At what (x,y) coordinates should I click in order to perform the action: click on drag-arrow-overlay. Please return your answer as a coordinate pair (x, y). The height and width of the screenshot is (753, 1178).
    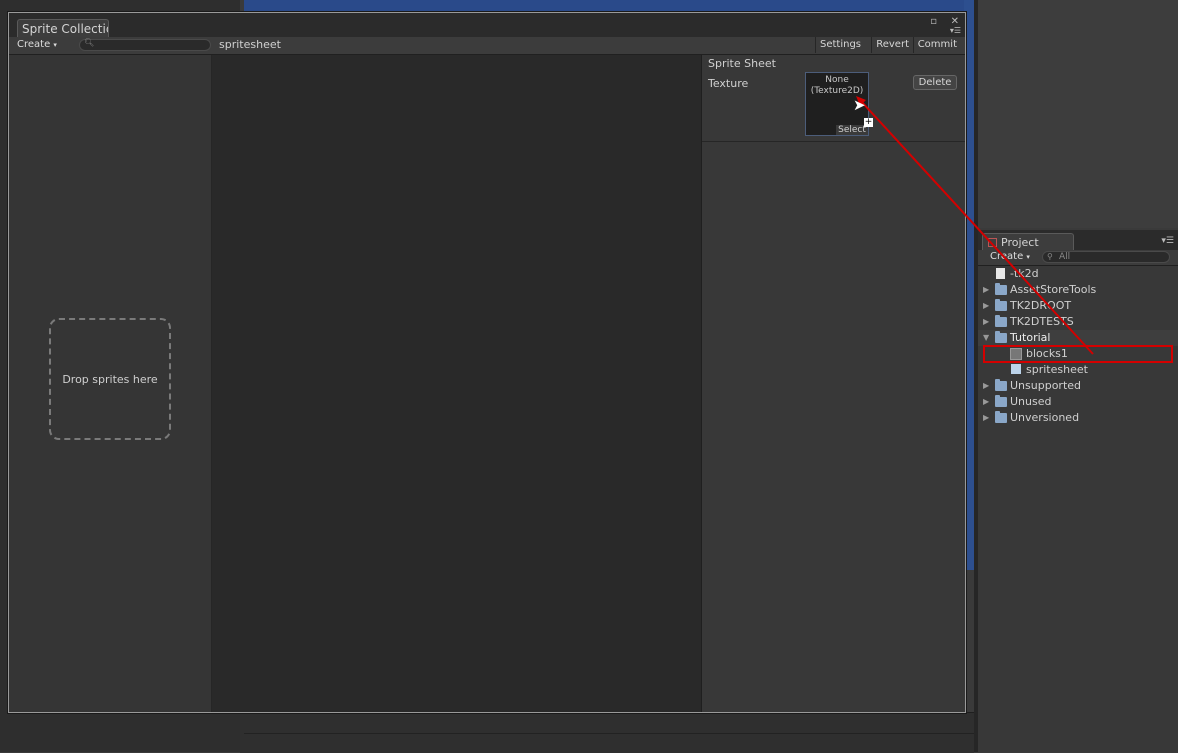
    Looking at the image, I should click on (975, 225).